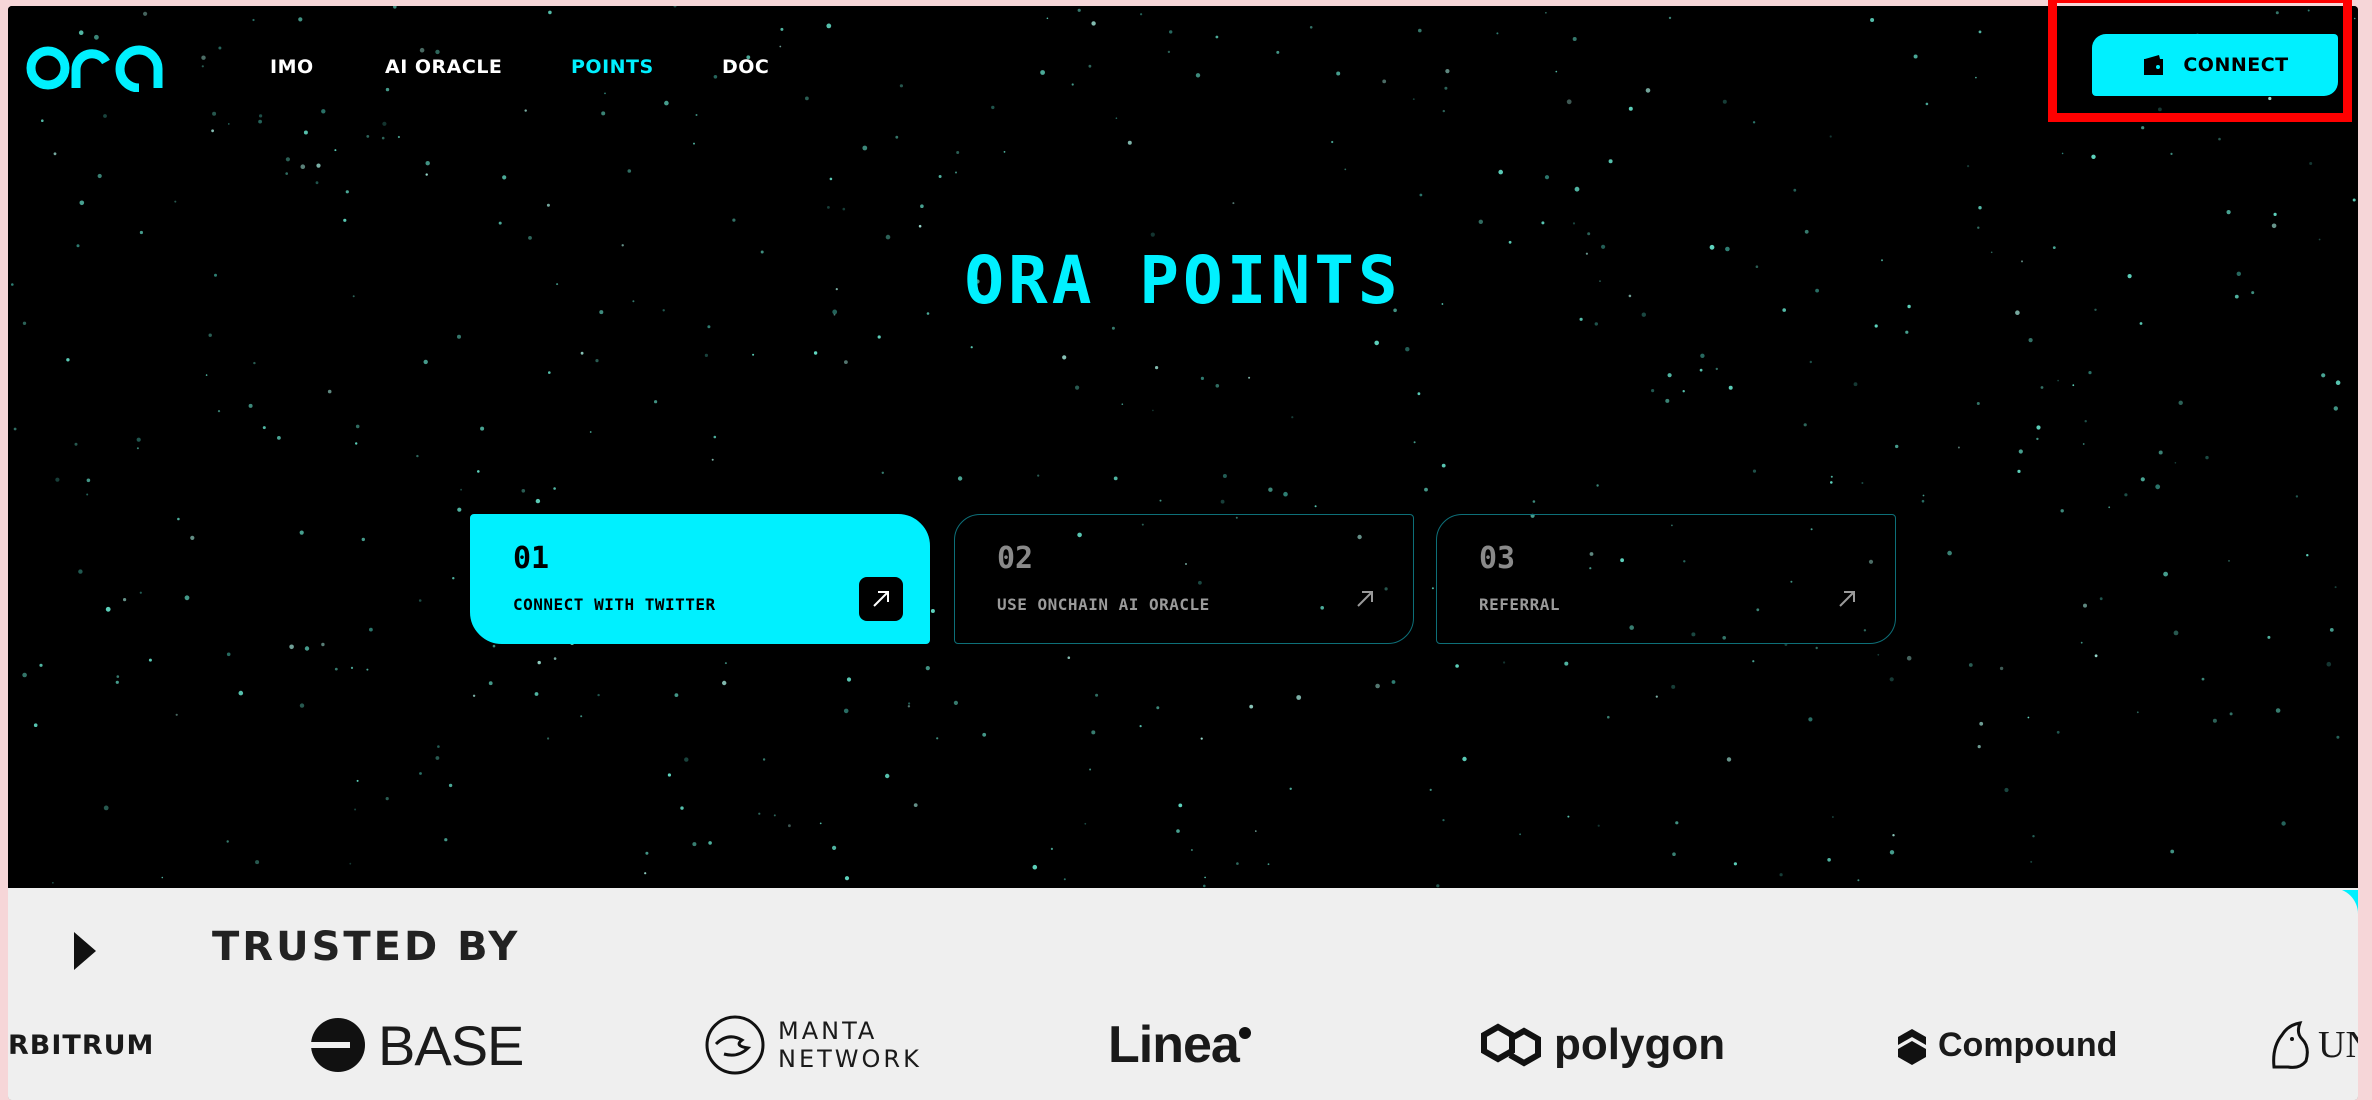 The width and height of the screenshot is (2372, 1100). What do you see at coordinates (1666, 579) in the screenshot?
I see `step-card-referral: 03 REFERRAL` at bounding box center [1666, 579].